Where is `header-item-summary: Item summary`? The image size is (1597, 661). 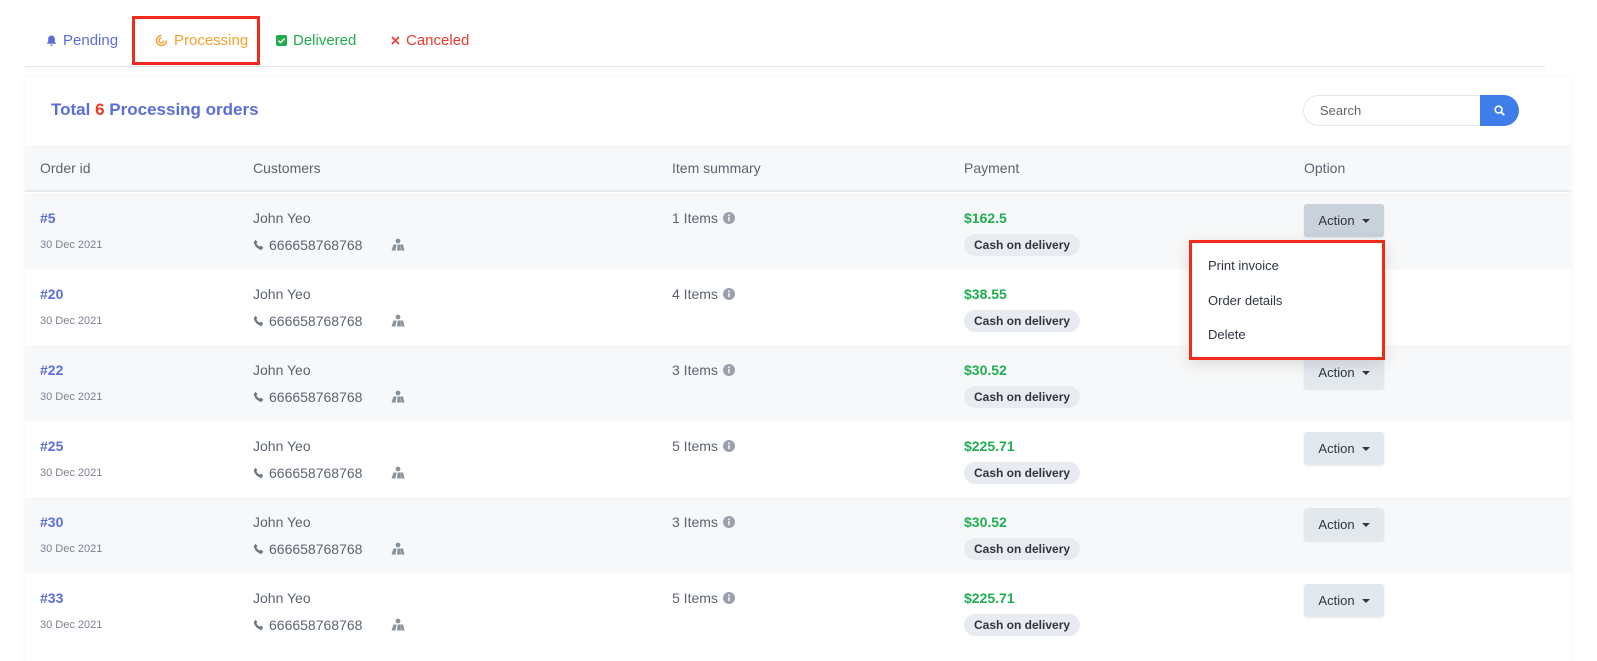 header-item-summary: Item summary is located at coordinates (716, 168).